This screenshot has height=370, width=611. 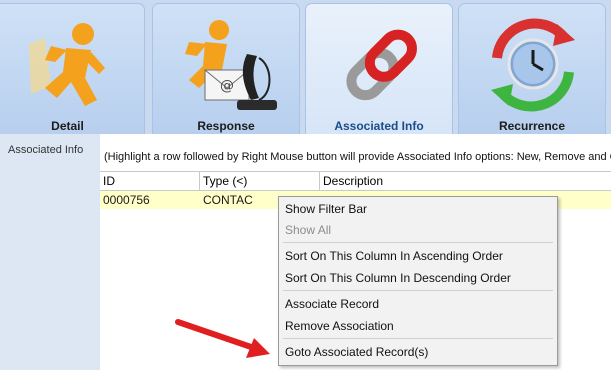 I want to click on left-panel: Associated Info, so click(x=50, y=252).